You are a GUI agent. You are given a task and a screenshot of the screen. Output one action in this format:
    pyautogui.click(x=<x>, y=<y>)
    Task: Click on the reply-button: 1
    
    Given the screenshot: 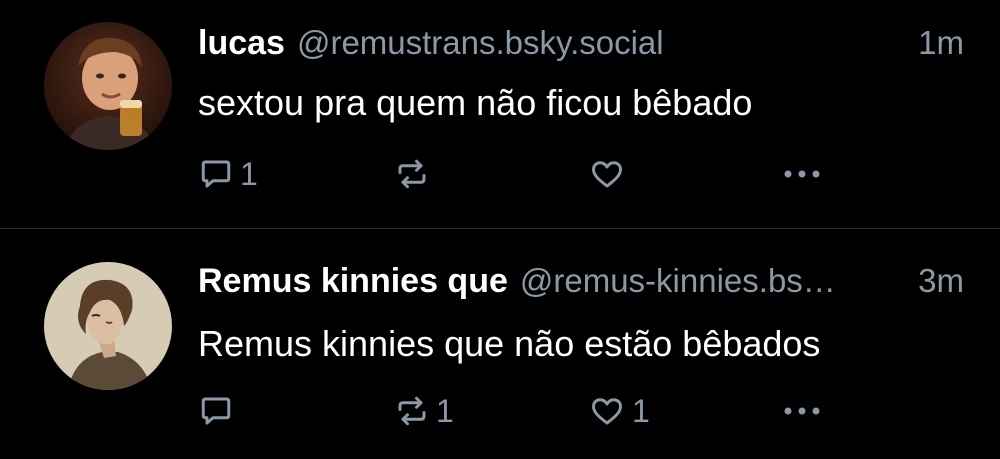 What is the action you would take?
    pyautogui.click(x=228, y=174)
    